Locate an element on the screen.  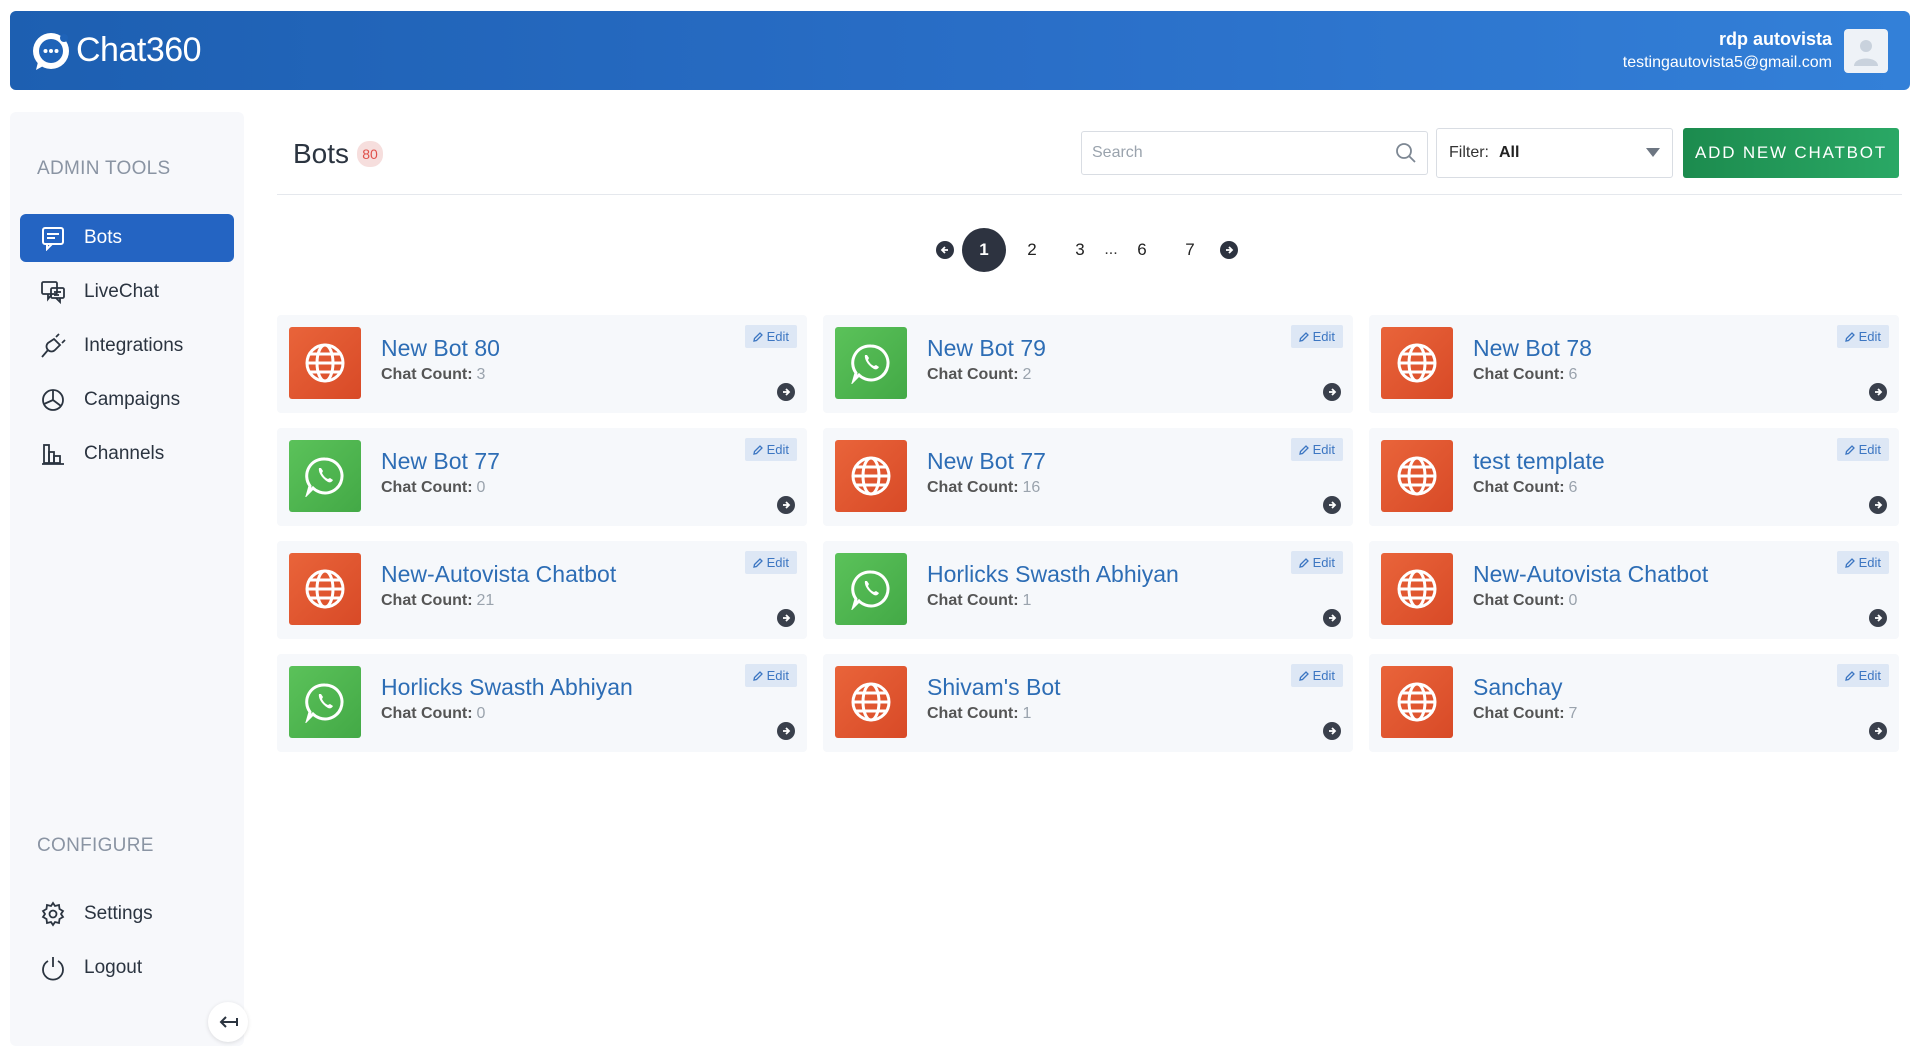
bot-card: New Bot 77 Chat Count: 0 Edit is located at coordinates (542, 477).